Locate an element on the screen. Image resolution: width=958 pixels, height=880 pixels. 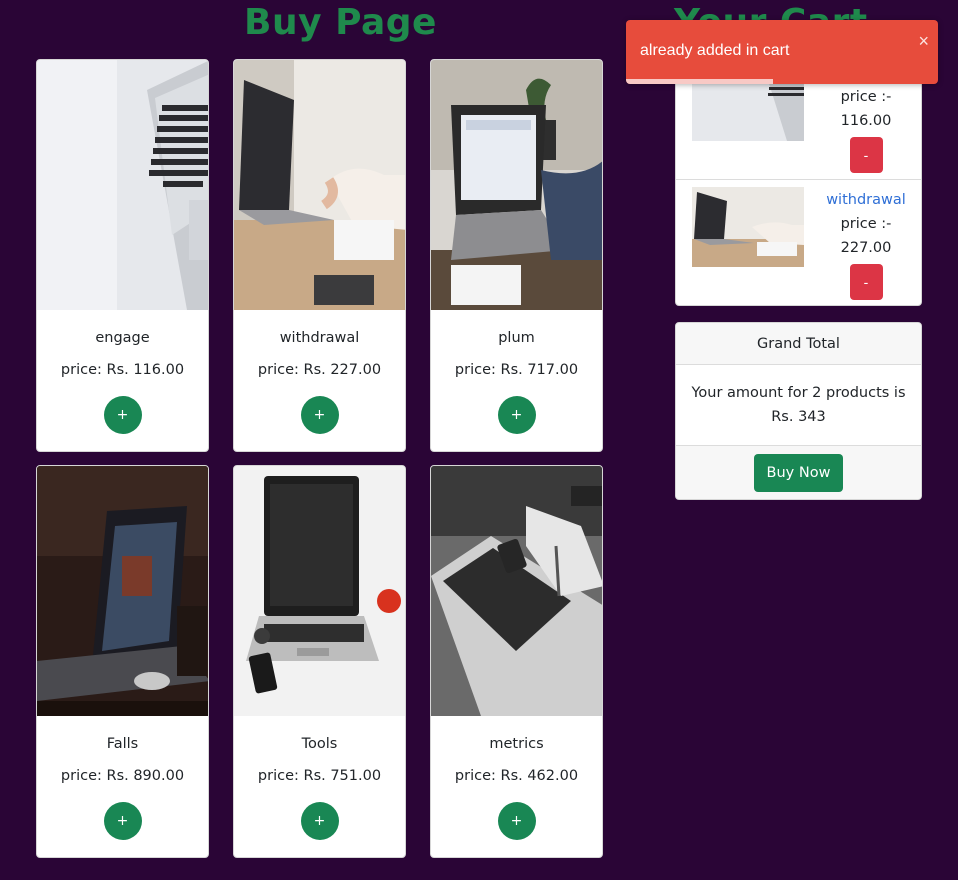
grand-total-footer: Buy Now is located at coordinates (798, 472).